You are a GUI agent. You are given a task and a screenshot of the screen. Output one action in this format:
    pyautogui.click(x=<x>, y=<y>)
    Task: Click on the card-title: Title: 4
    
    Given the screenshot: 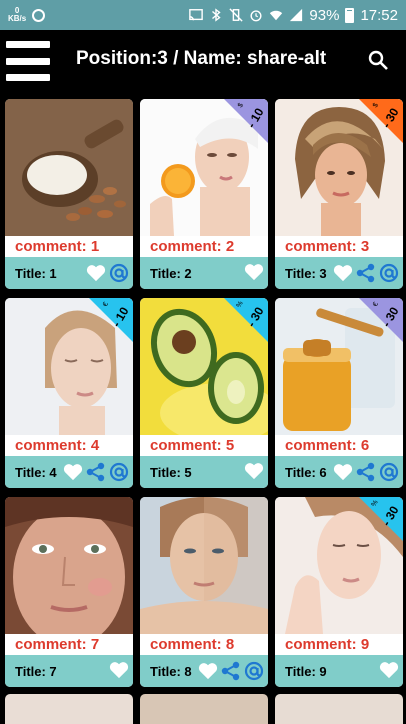 What is the action you would take?
    pyautogui.click(x=36, y=472)
    